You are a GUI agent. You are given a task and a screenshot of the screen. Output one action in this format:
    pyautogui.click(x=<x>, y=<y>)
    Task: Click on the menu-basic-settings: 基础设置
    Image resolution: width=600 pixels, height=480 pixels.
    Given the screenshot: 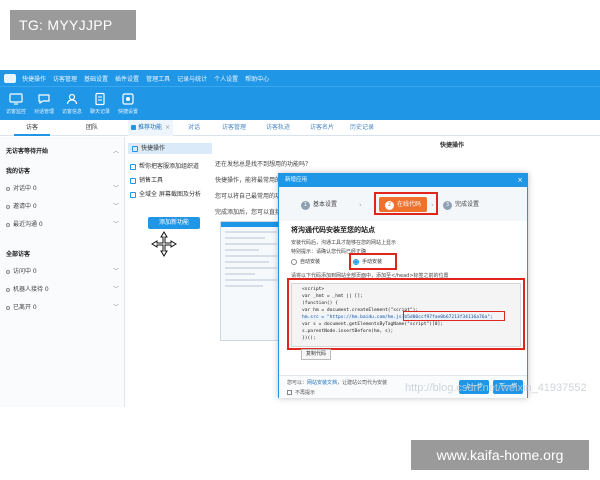 What is the action you would take?
    pyautogui.click(x=96, y=78)
    